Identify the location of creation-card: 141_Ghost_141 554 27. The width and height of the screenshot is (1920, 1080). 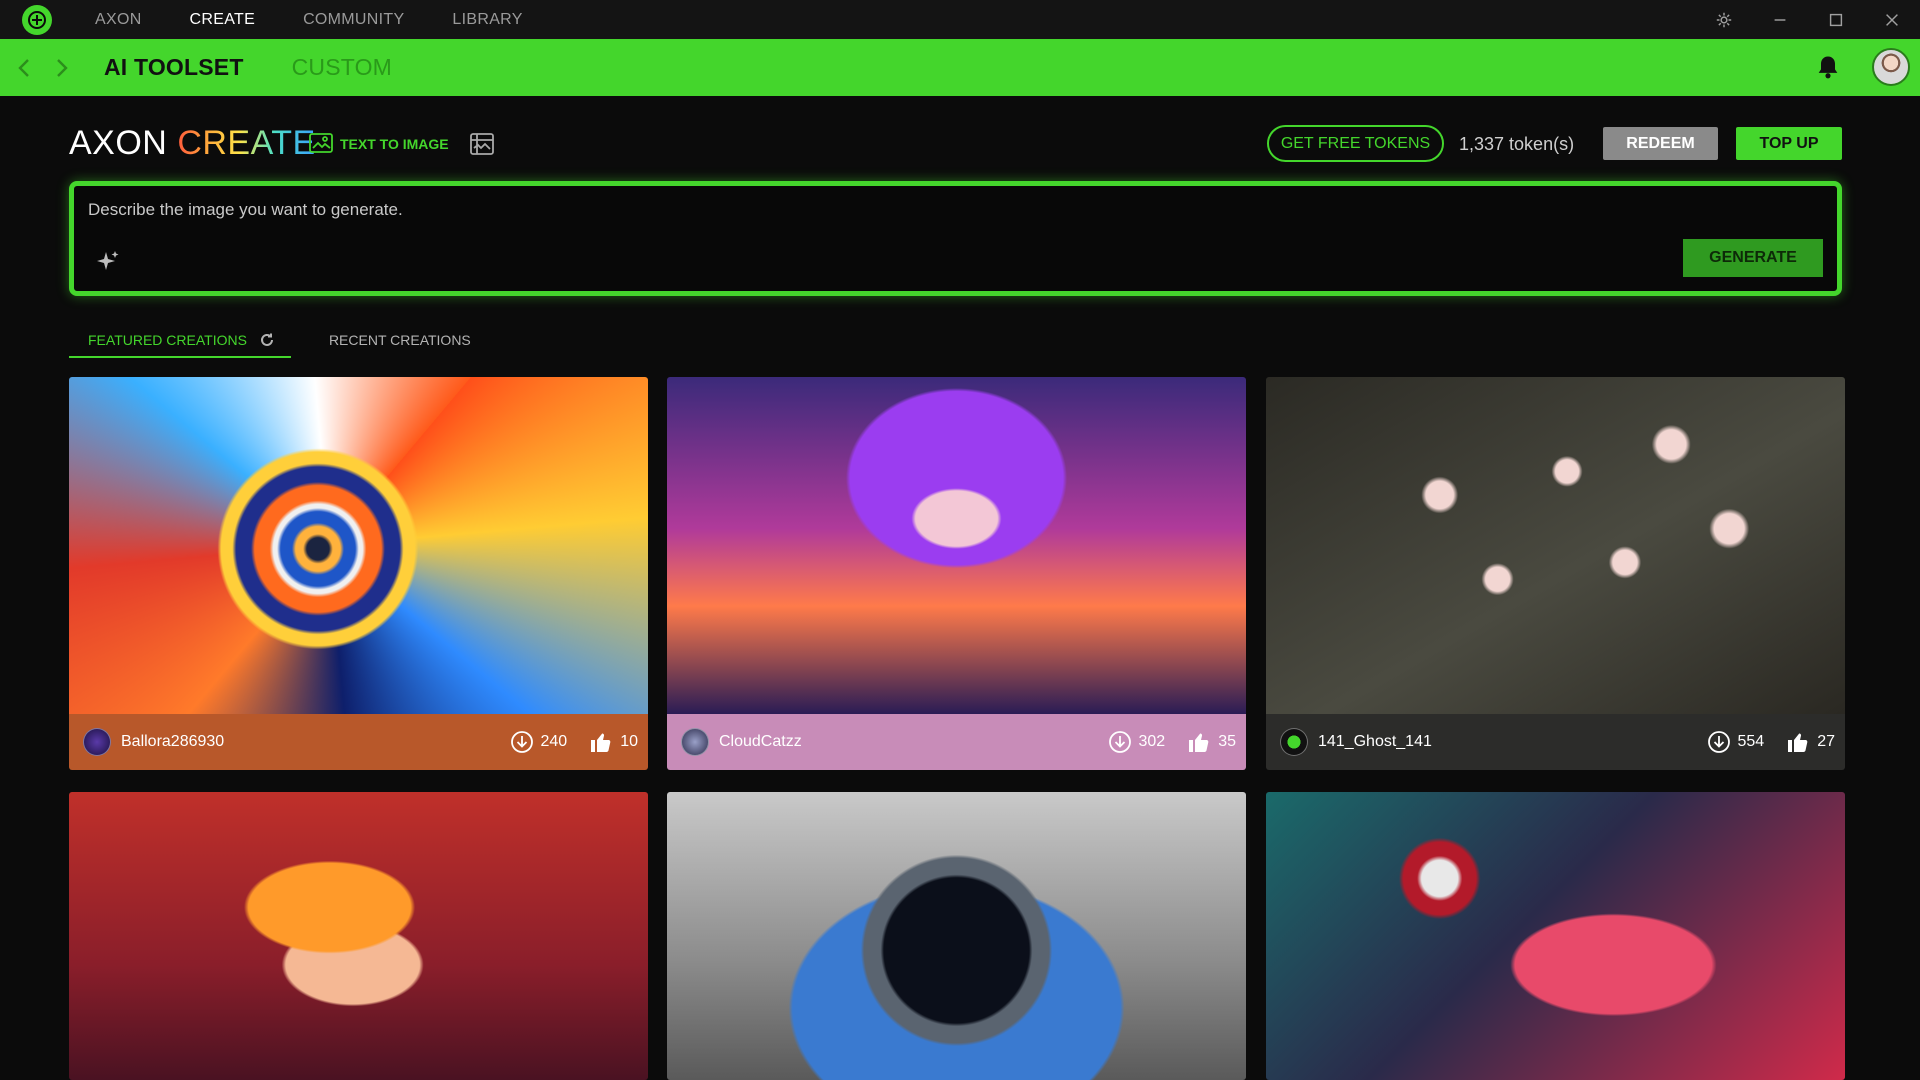
(1555, 573).